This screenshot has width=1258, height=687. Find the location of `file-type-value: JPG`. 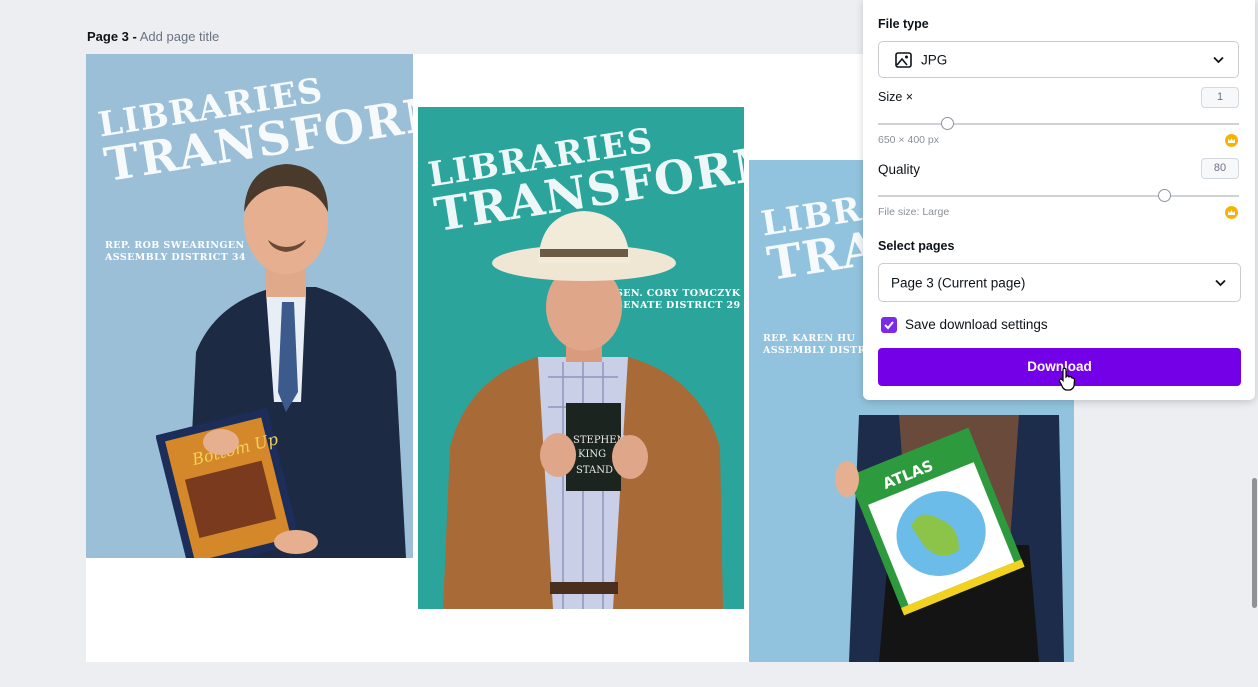

file-type-value: JPG is located at coordinates (934, 59).